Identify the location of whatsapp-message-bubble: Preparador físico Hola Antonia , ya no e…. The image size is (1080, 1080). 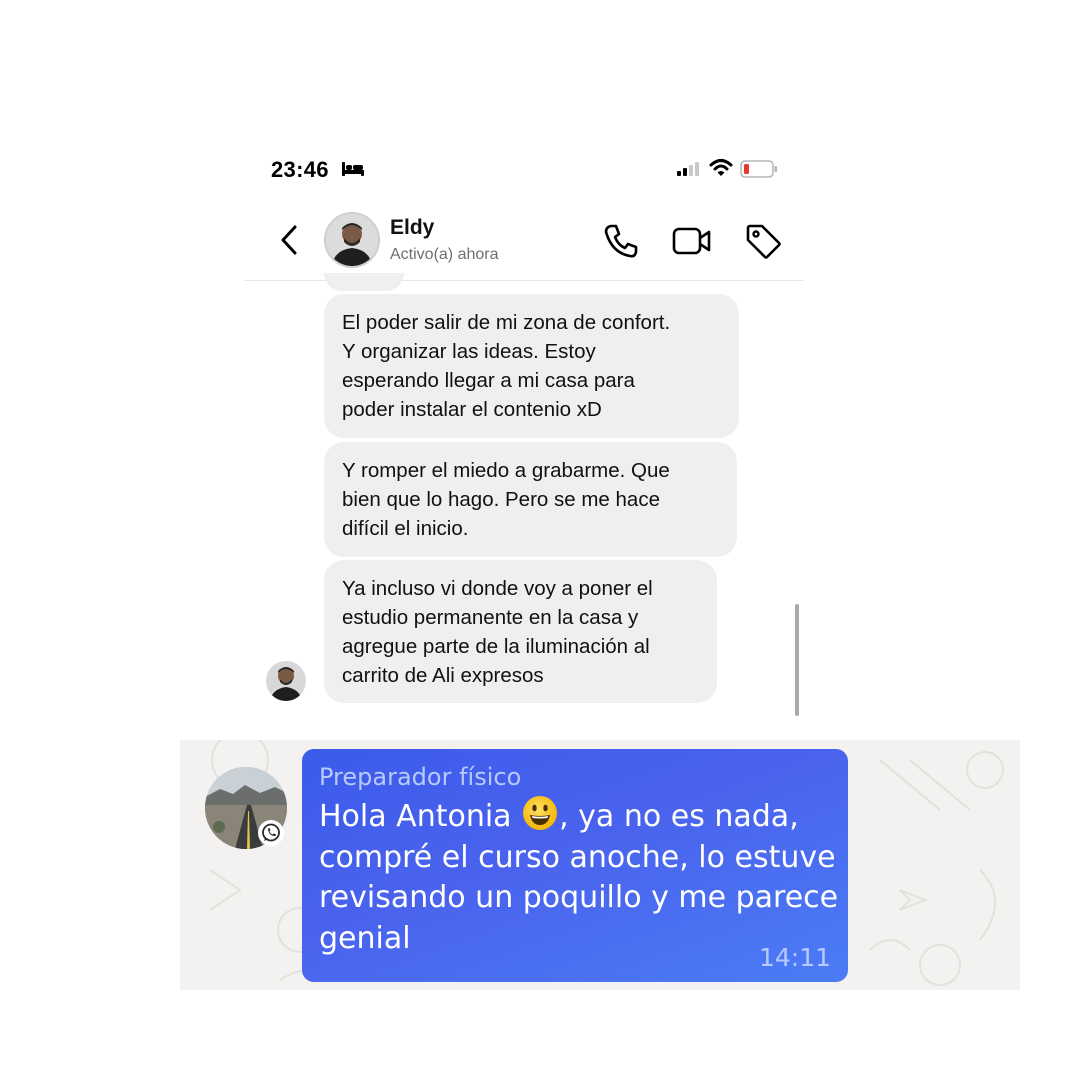
(575, 865).